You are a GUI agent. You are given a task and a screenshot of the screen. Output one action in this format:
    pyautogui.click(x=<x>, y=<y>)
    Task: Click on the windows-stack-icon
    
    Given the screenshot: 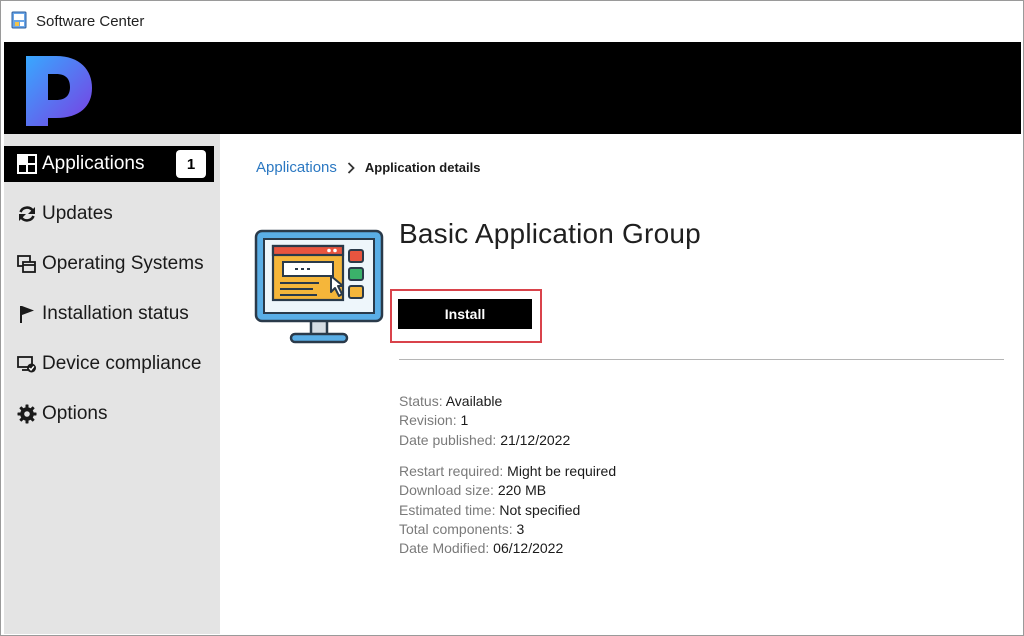 What is the action you would take?
    pyautogui.click(x=27, y=264)
    